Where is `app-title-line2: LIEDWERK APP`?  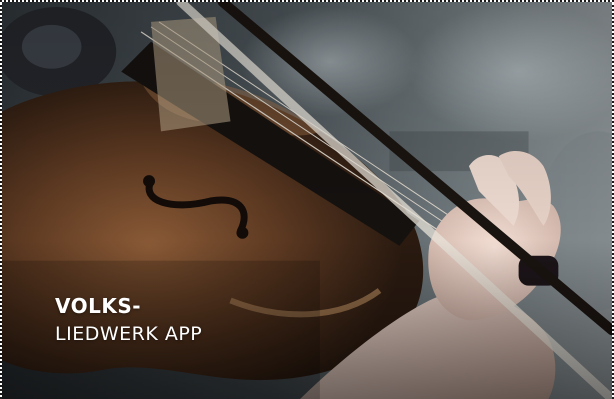
app-title-line2: LIEDWERK APP is located at coordinates (129, 334).